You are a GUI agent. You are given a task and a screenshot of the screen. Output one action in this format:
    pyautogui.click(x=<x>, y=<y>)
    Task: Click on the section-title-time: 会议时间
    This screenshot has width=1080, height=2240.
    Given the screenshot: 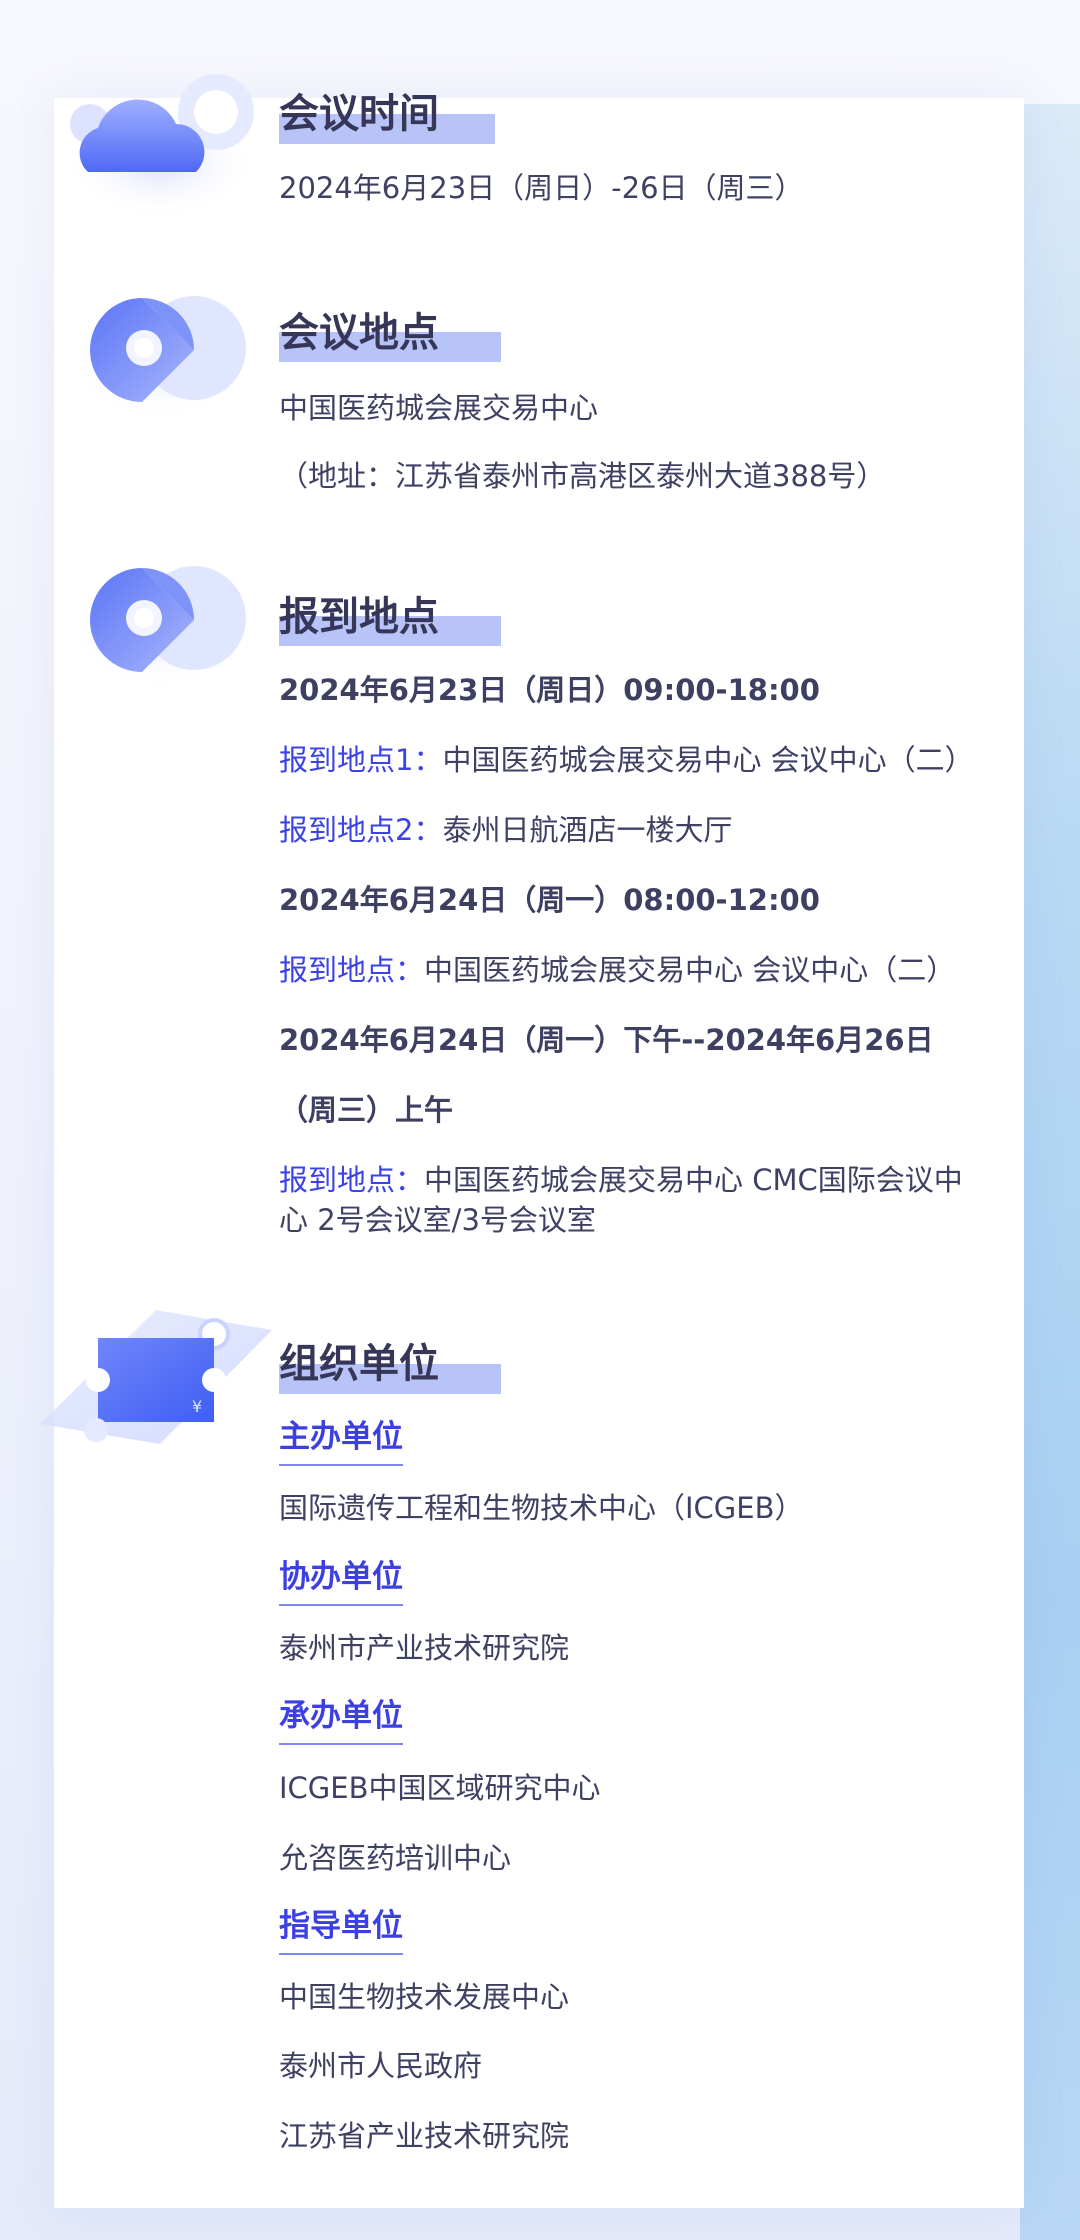 What is the action you would take?
    pyautogui.click(x=359, y=114)
    